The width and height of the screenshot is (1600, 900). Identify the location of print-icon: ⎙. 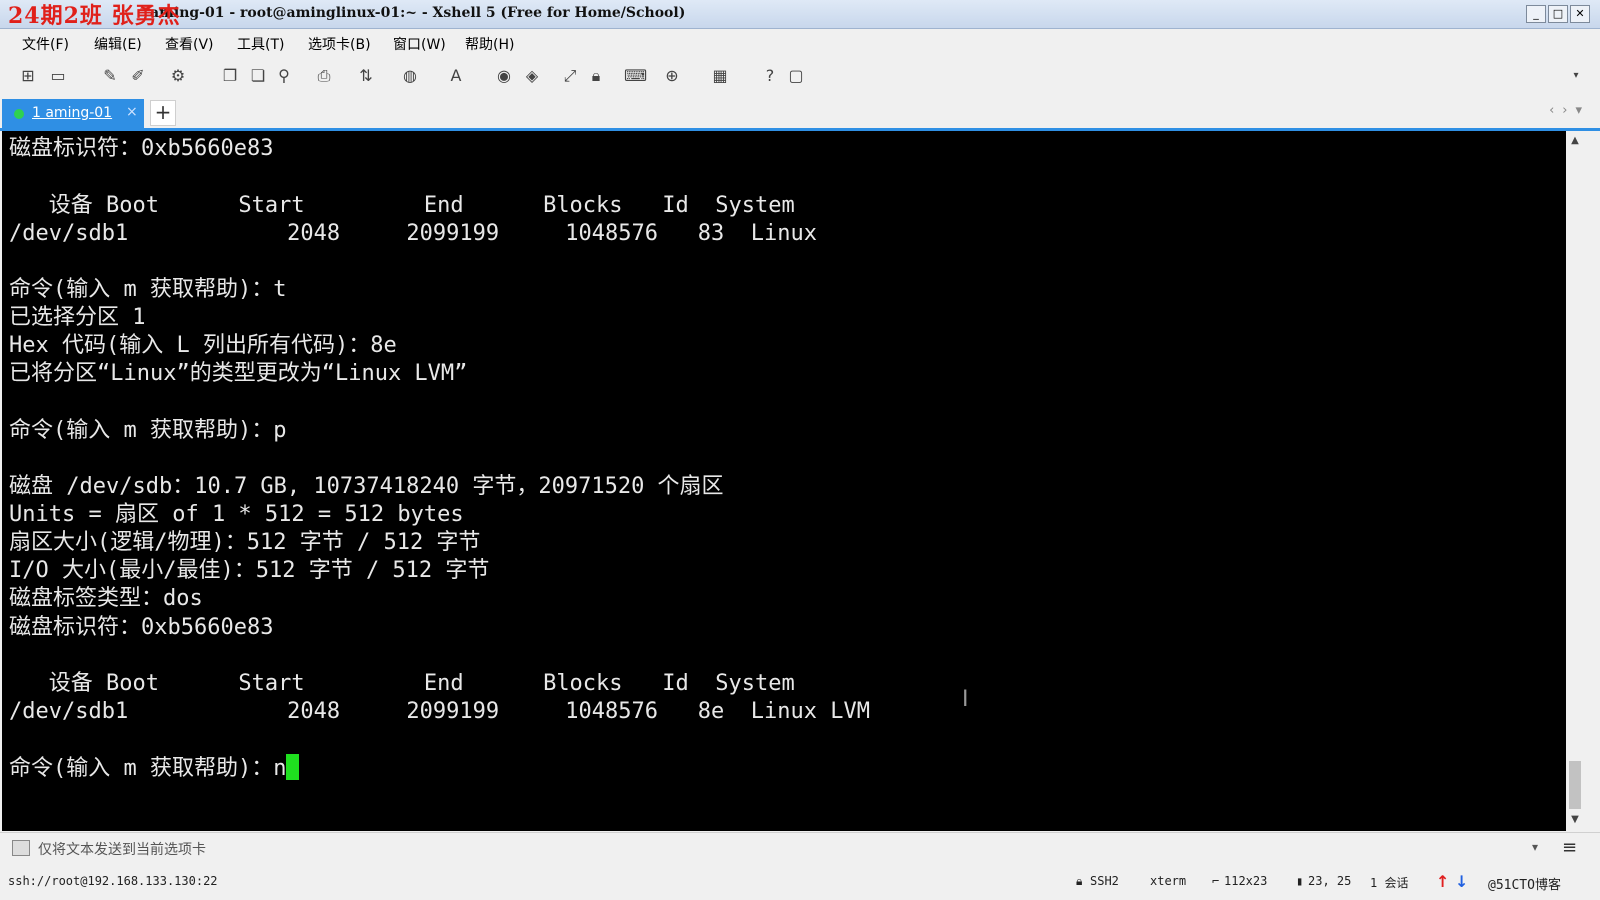
(324, 76).